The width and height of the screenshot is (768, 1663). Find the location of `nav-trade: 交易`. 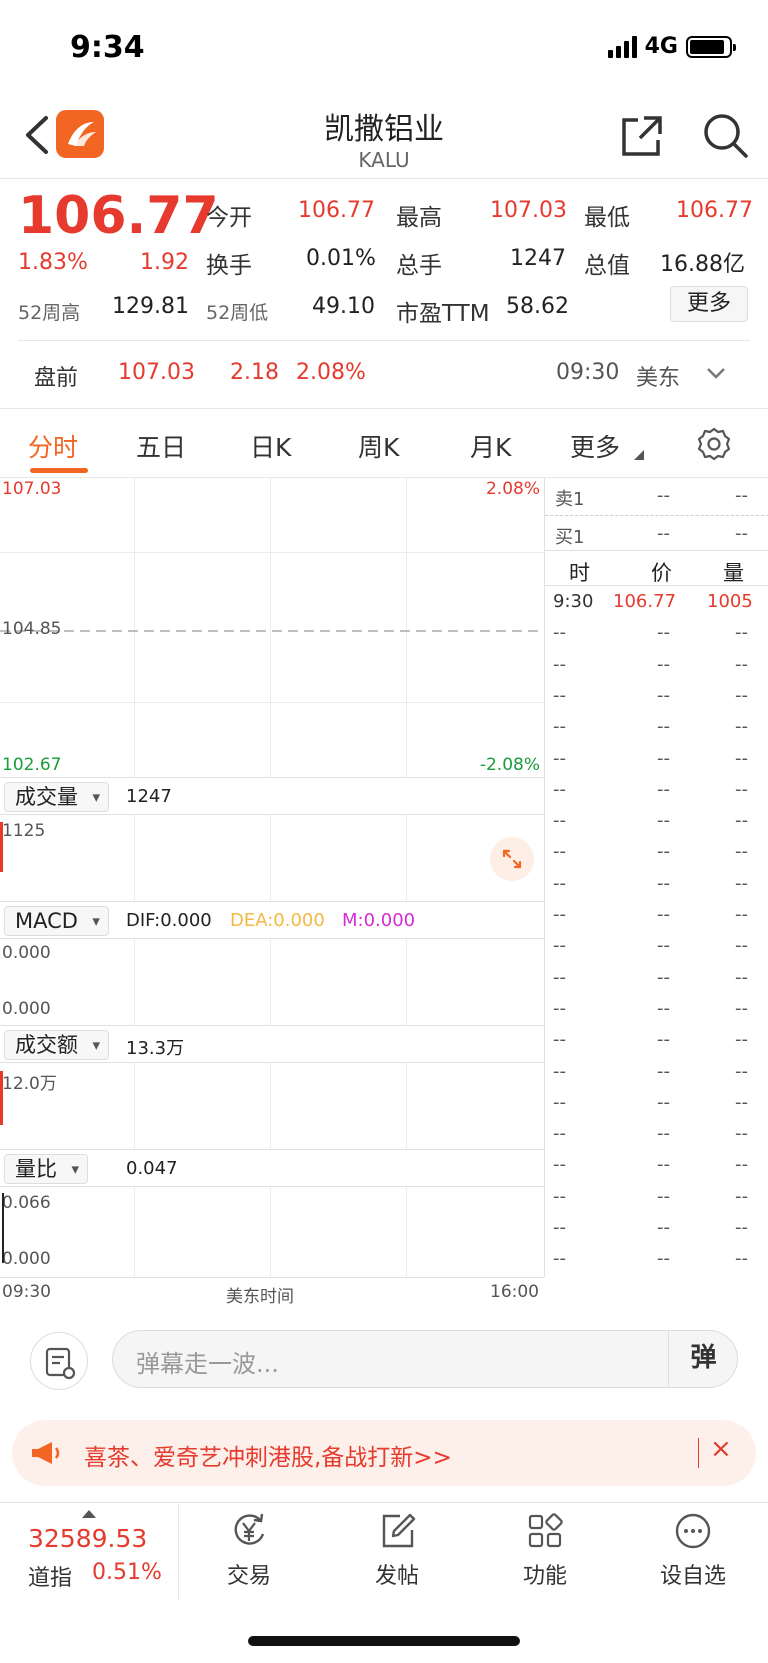

nav-trade: 交易 is located at coordinates (249, 1550).